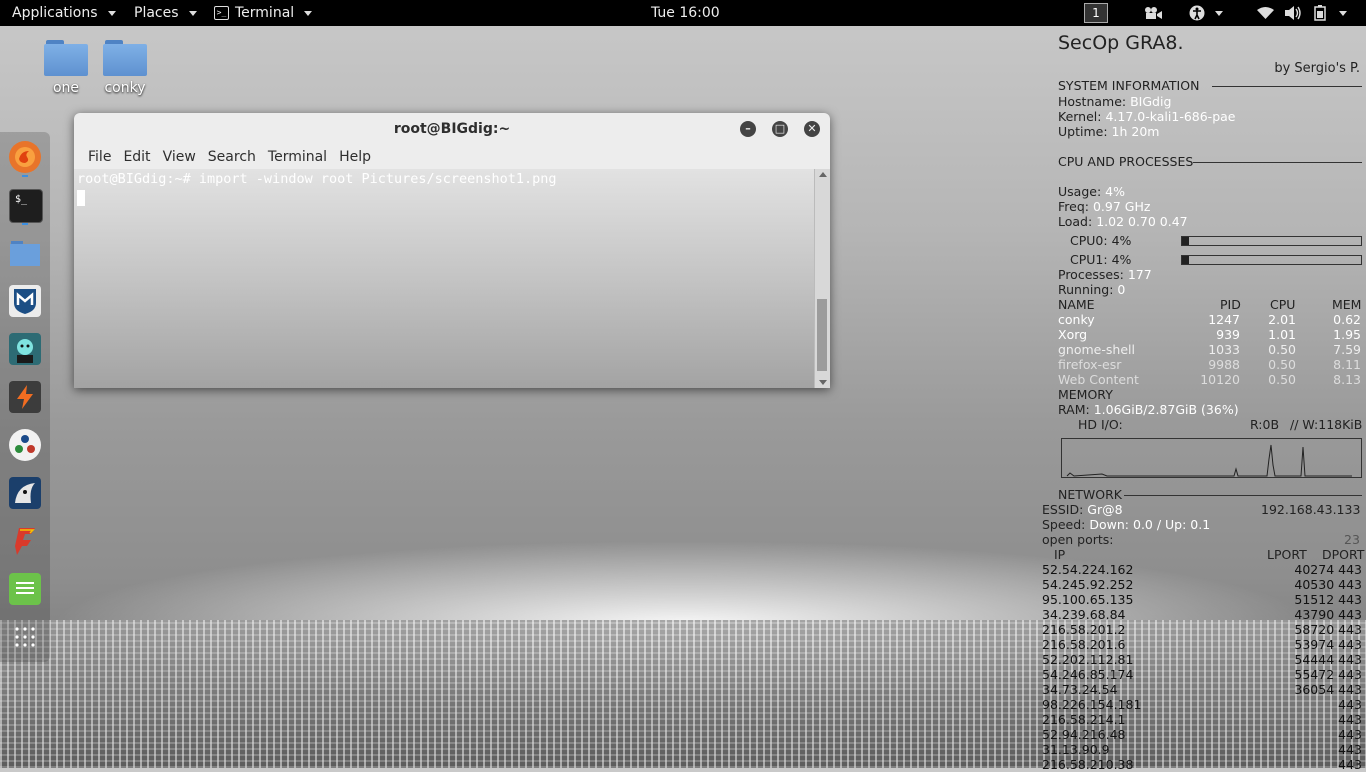  What do you see at coordinates (1224, 349) in the screenshot?
I see `process-pid: 1033` at bounding box center [1224, 349].